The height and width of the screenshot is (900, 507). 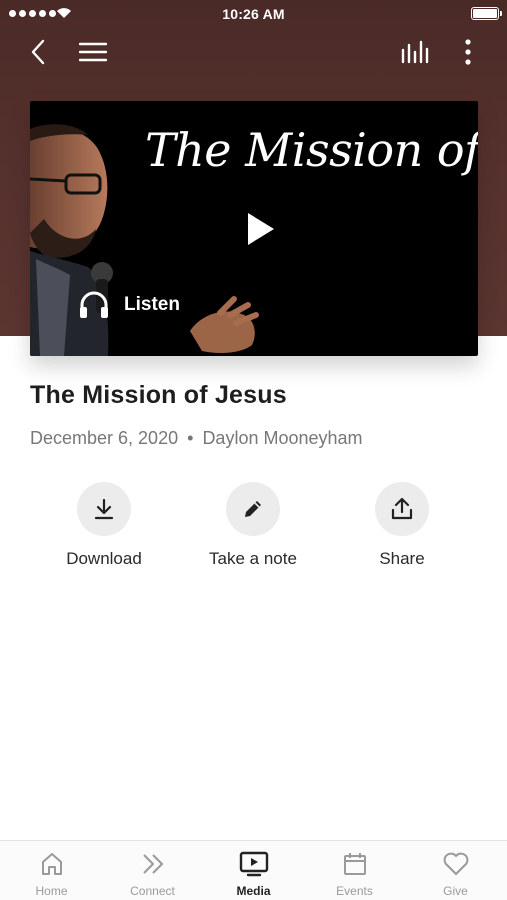 I want to click on note-icon-circle, so click(x=253, y=509).